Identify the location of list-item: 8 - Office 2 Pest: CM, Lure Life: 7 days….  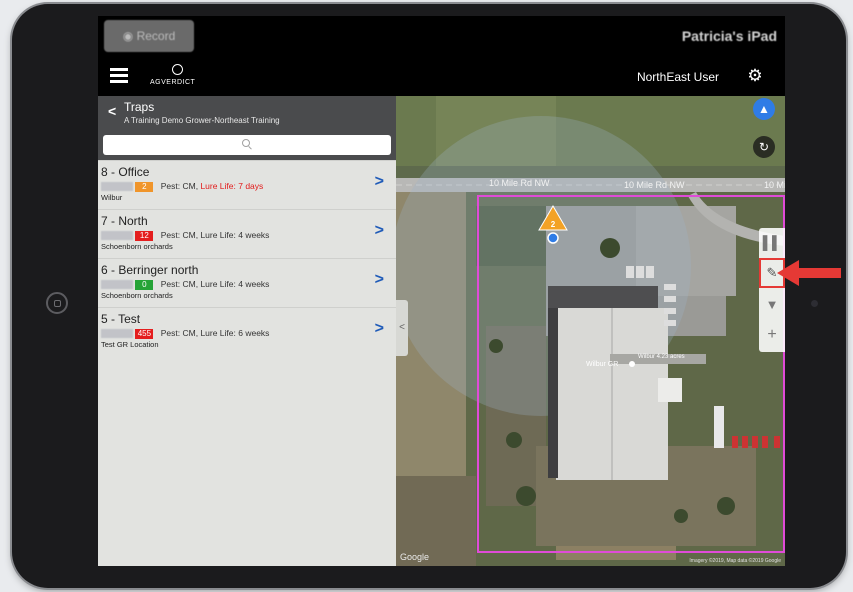
(247, 184).